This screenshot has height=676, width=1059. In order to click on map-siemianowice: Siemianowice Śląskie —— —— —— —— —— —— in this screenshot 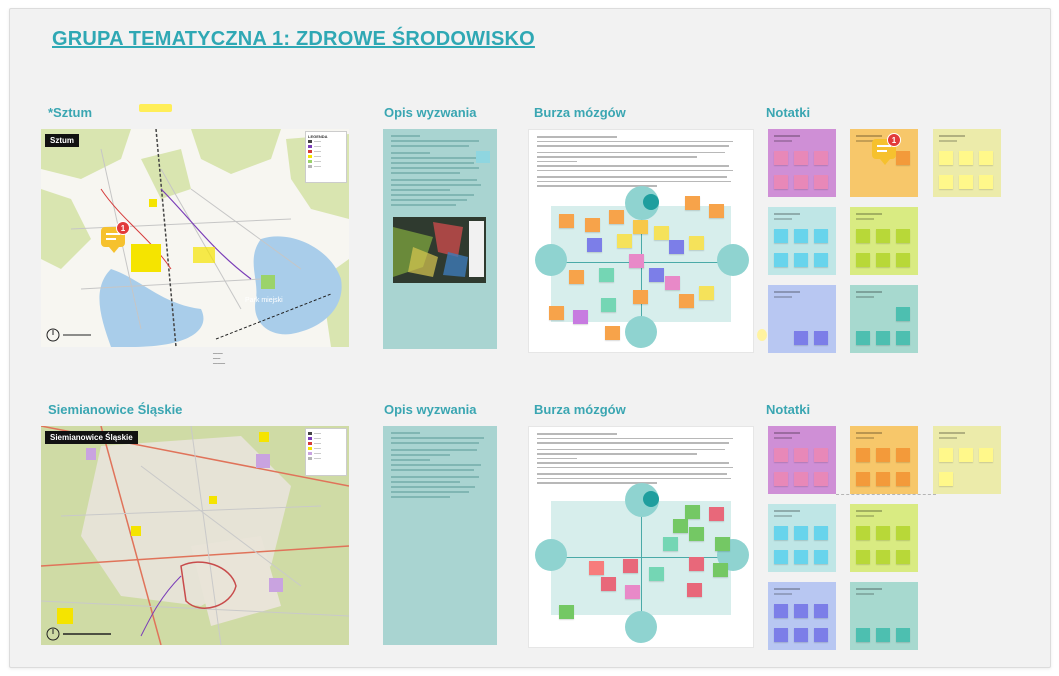, I will do `click(195, 535)`.